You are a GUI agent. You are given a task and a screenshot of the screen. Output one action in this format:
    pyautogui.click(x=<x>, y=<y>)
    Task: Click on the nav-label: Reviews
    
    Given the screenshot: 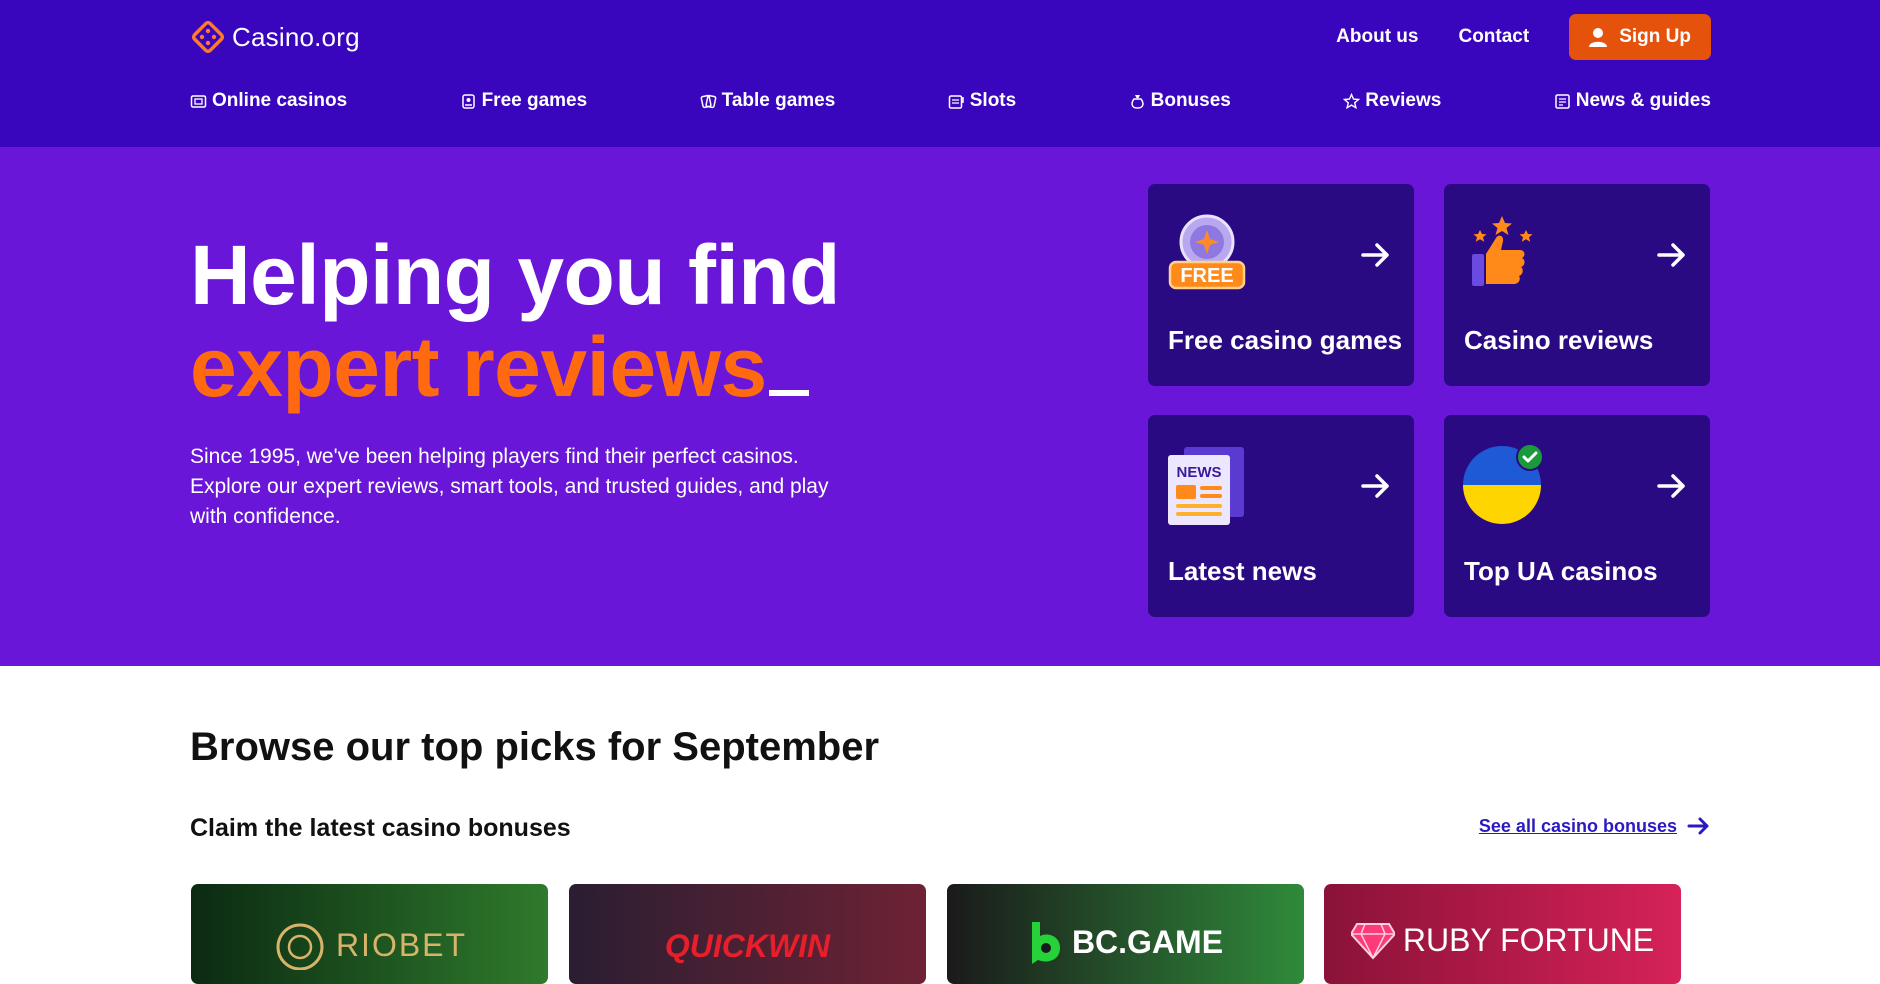 What is the action you would take?
    pyautogui.click(x=1403, y=100)
    